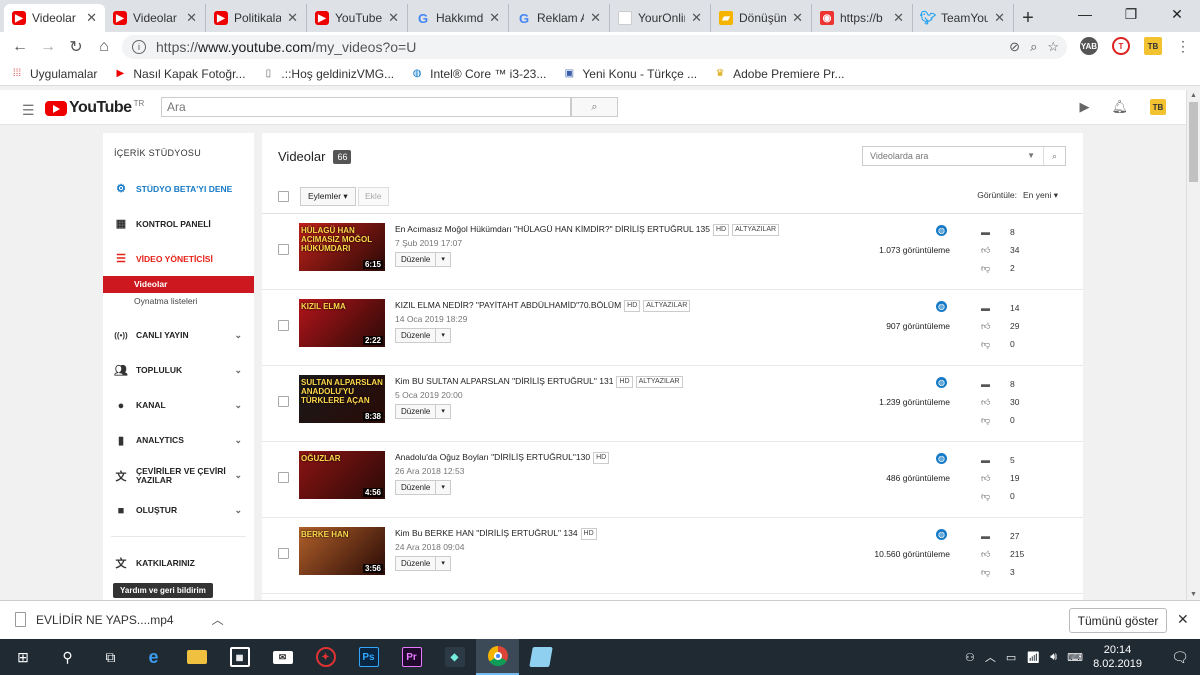 This screenshot has width=1200, height=675. What do you see at coordinates (1158, 107) in the screenshot?
I see `avatar: TB` at bounding box center [1158, 107].